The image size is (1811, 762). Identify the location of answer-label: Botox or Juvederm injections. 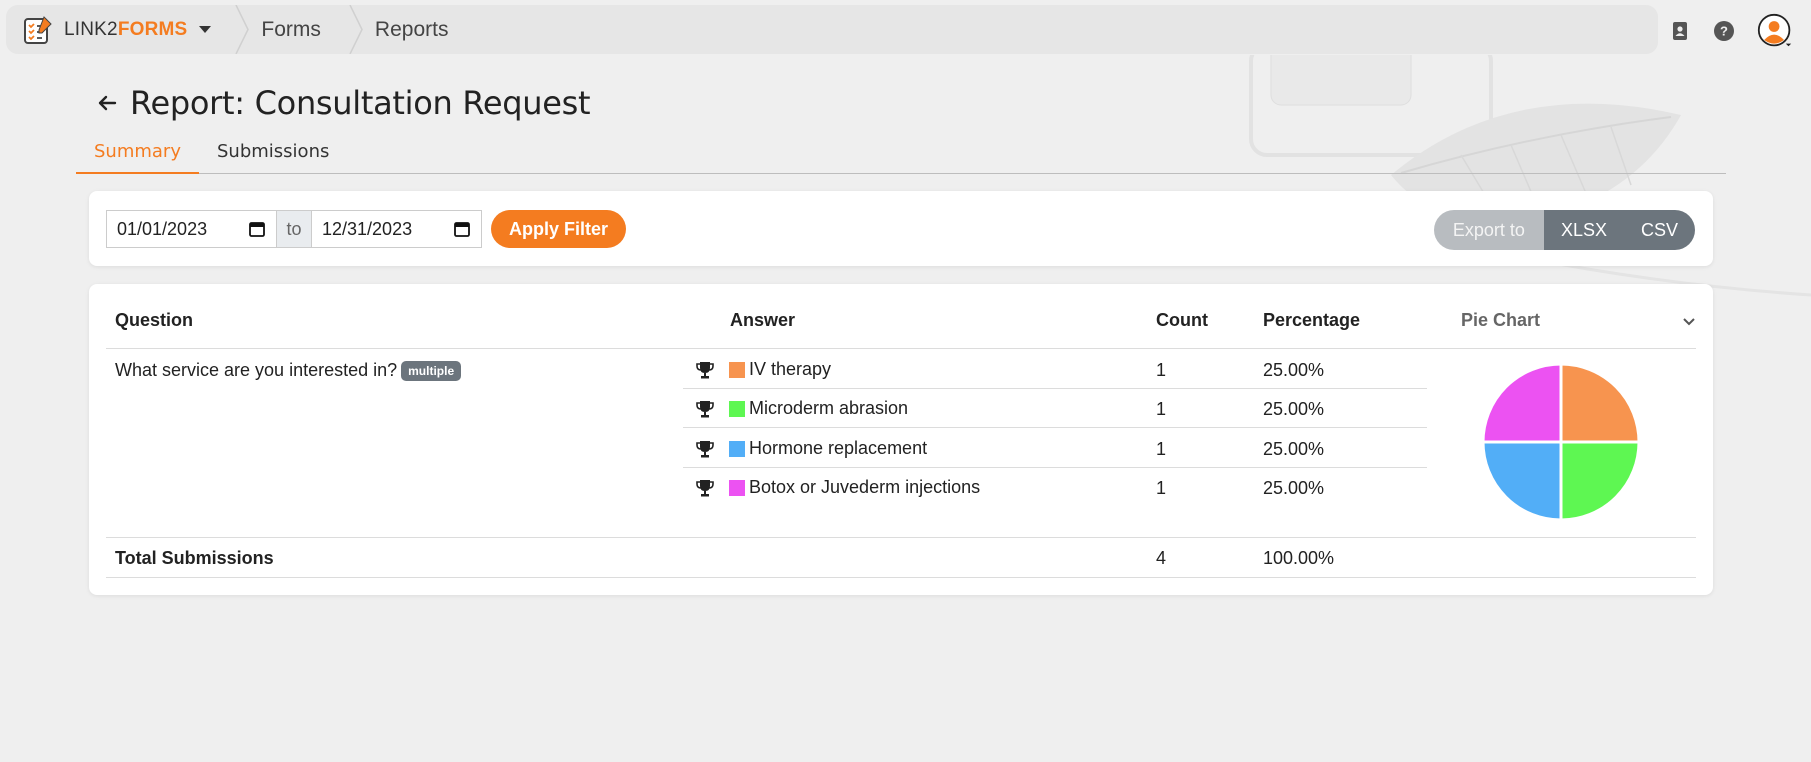
(865, 487).